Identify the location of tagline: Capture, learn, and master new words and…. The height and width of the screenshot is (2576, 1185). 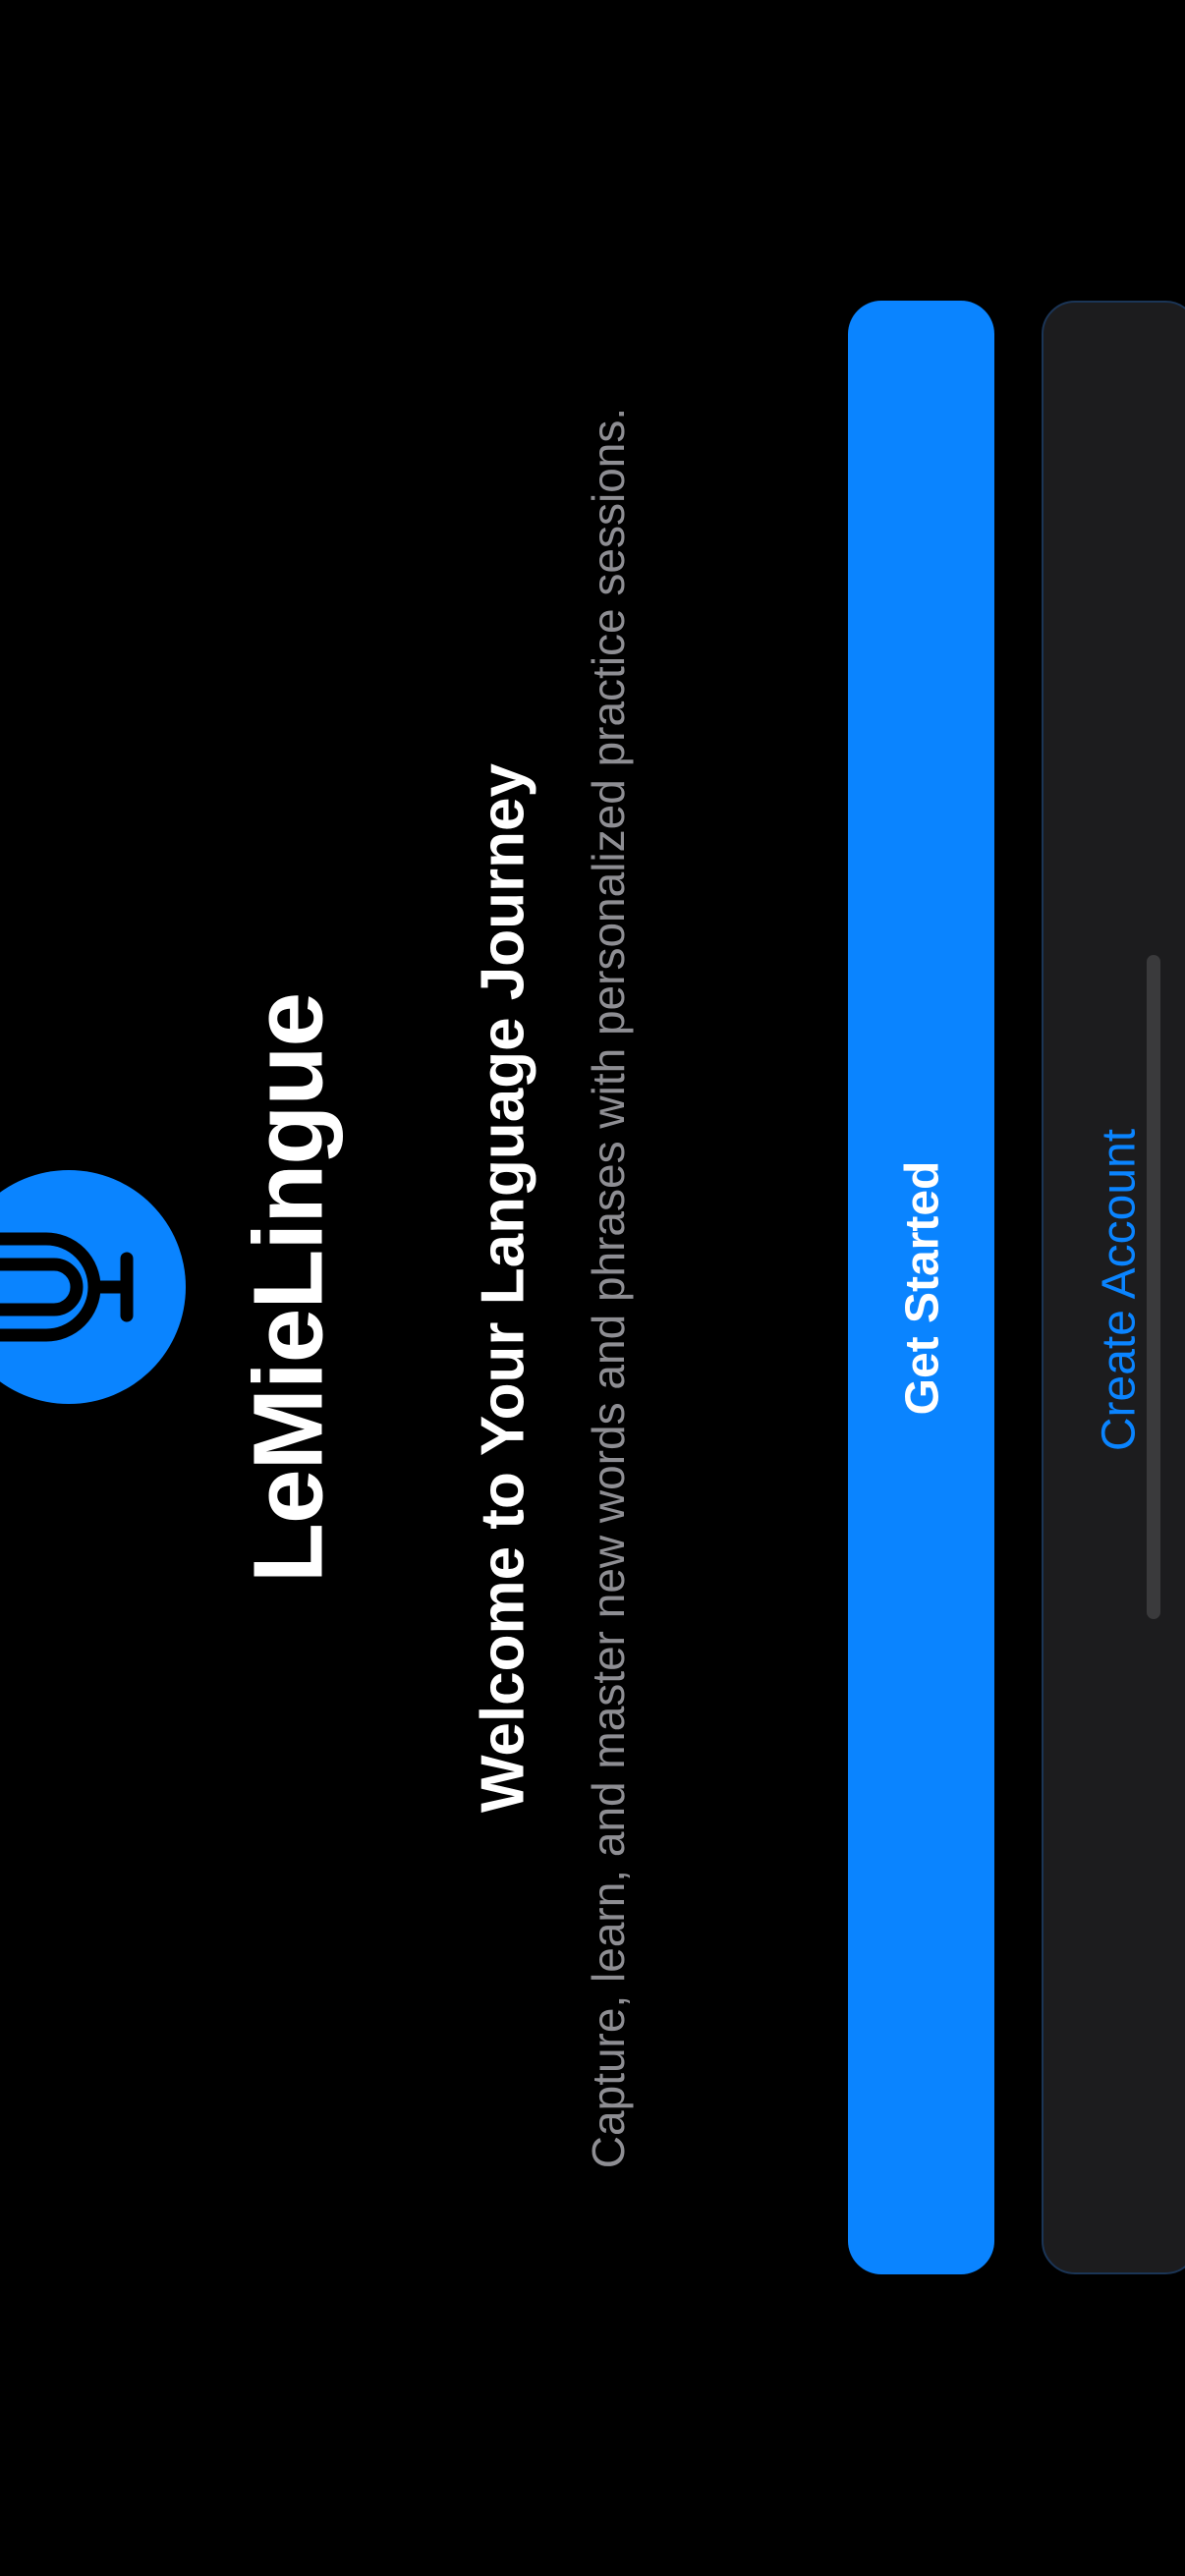
(608, 1288).